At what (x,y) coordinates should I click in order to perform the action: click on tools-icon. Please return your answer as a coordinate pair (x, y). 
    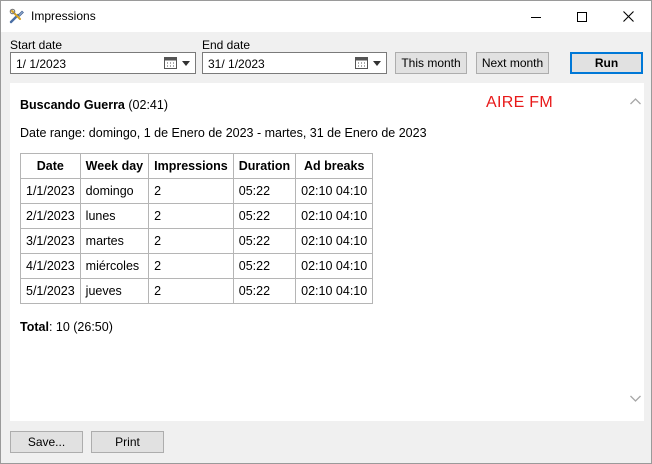
    Looking at the image, I should click on (16, 16).